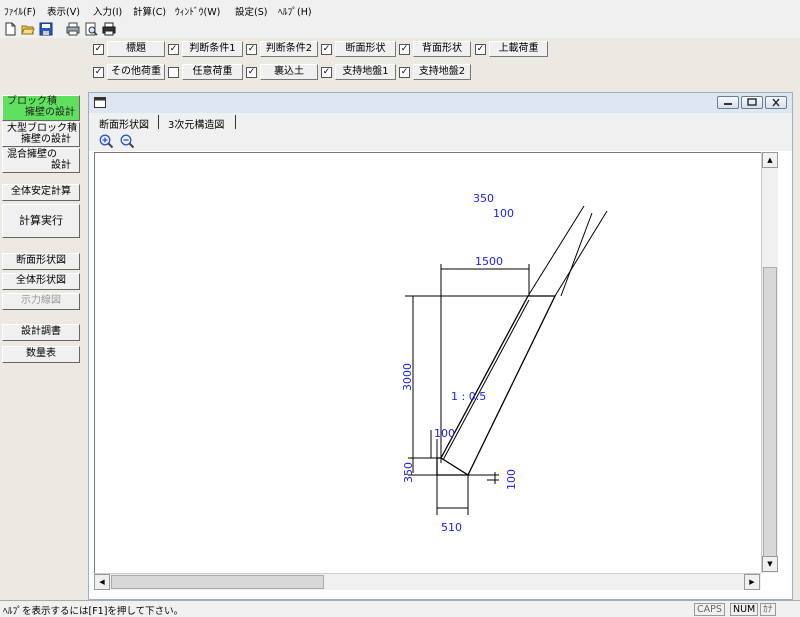  I want to click on menu-settings: 設定(S), so click(251, 11).